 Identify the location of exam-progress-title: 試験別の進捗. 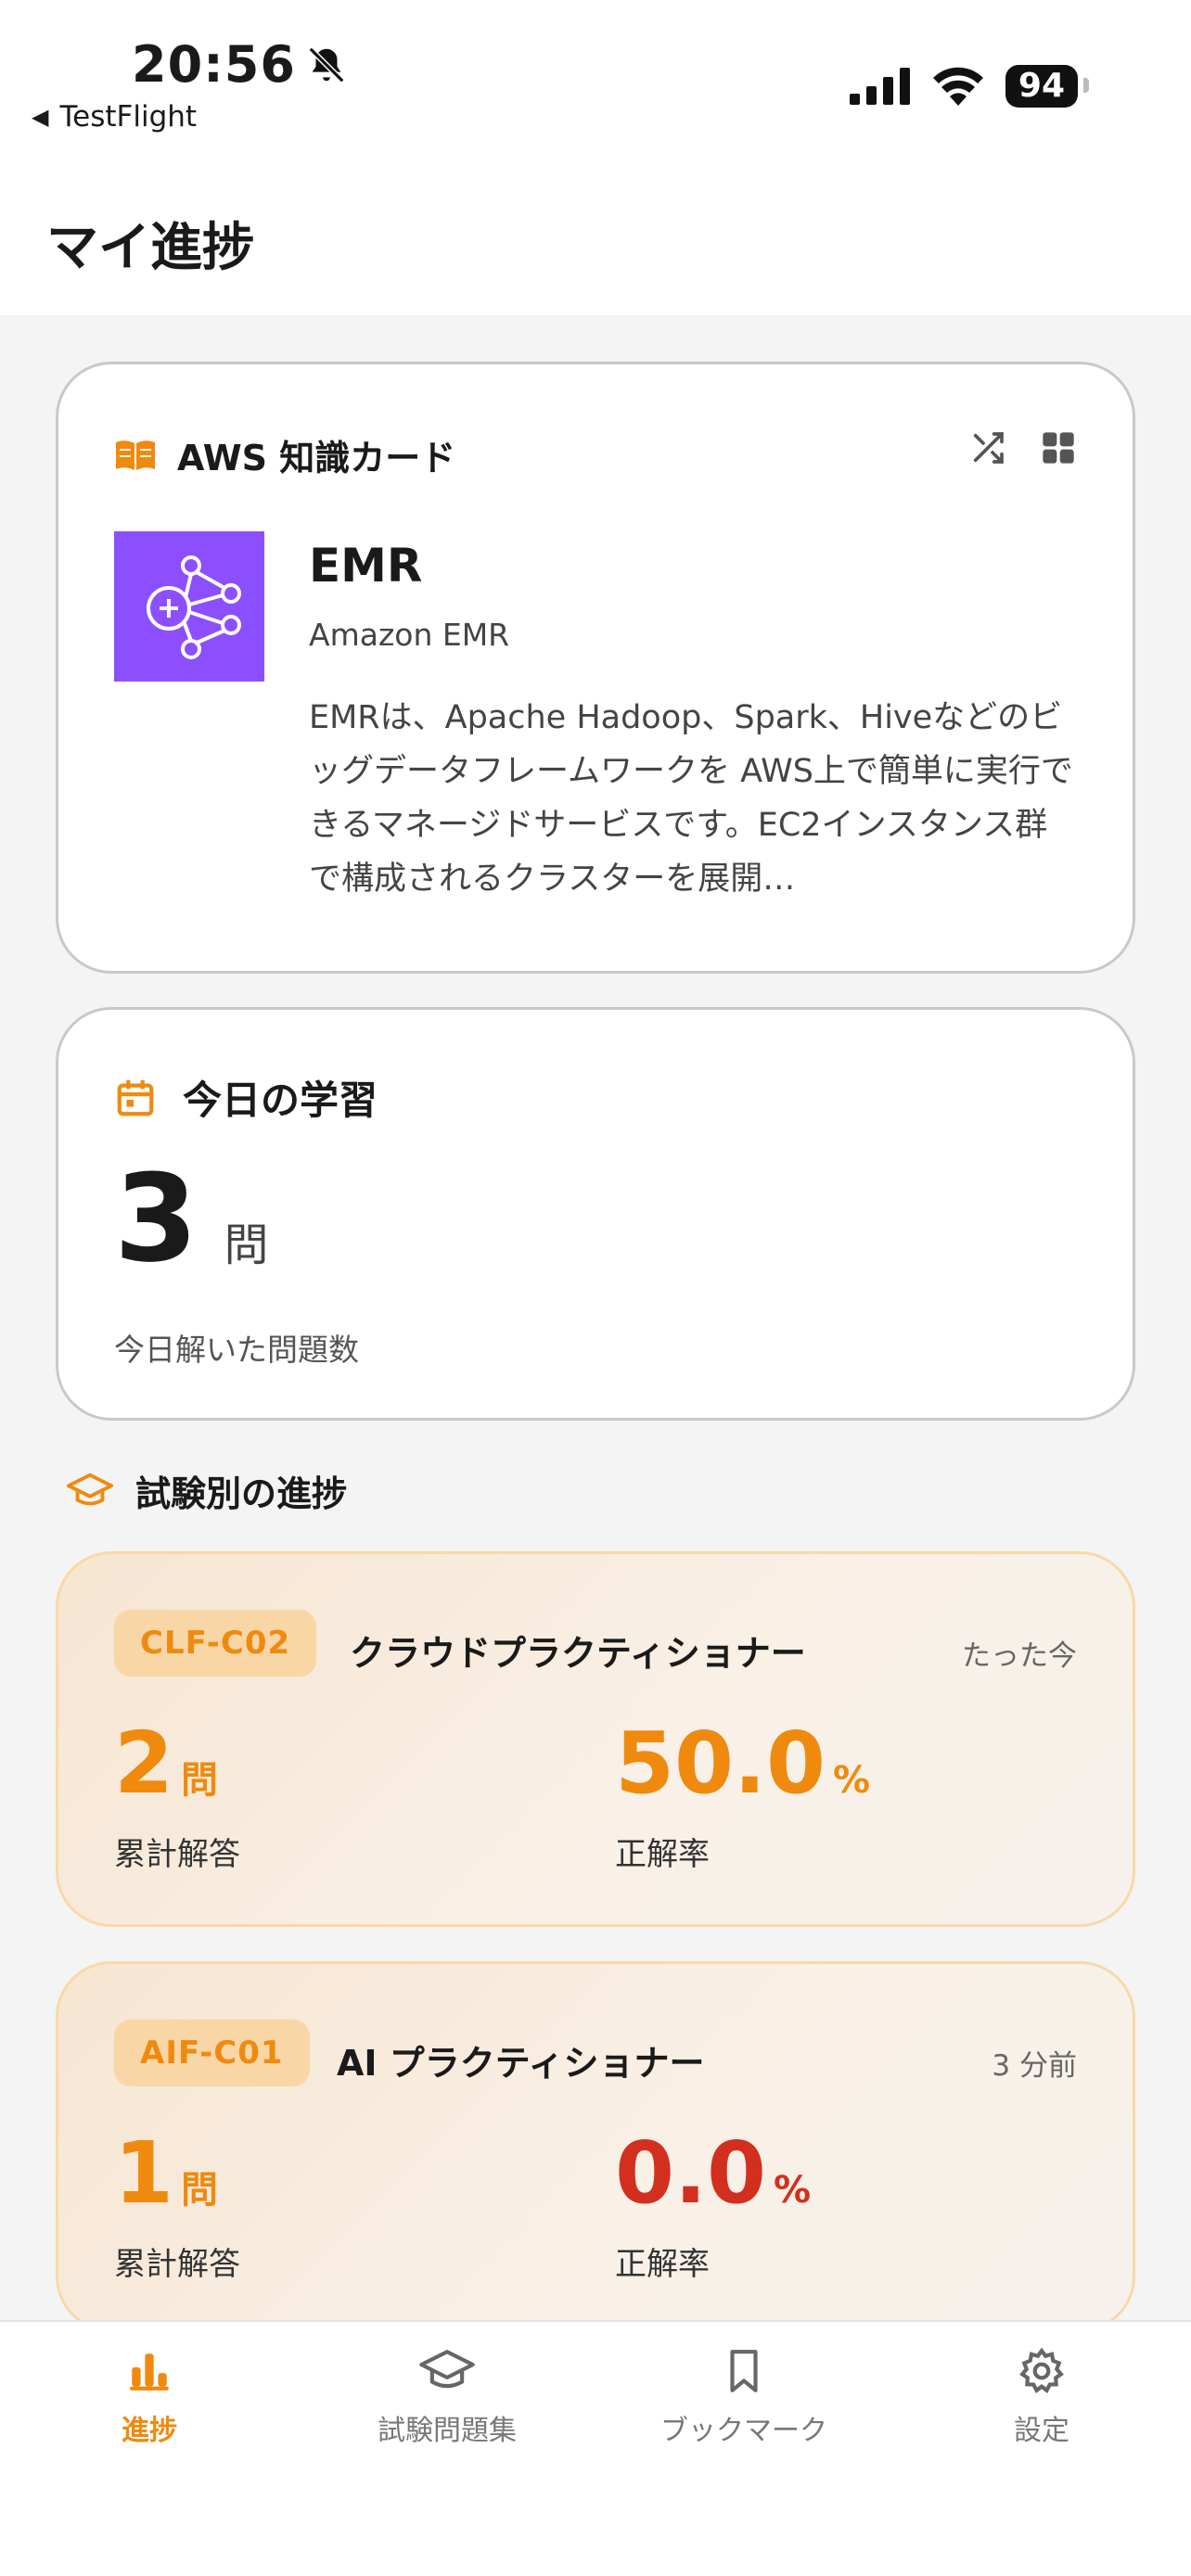
(241, 1493).